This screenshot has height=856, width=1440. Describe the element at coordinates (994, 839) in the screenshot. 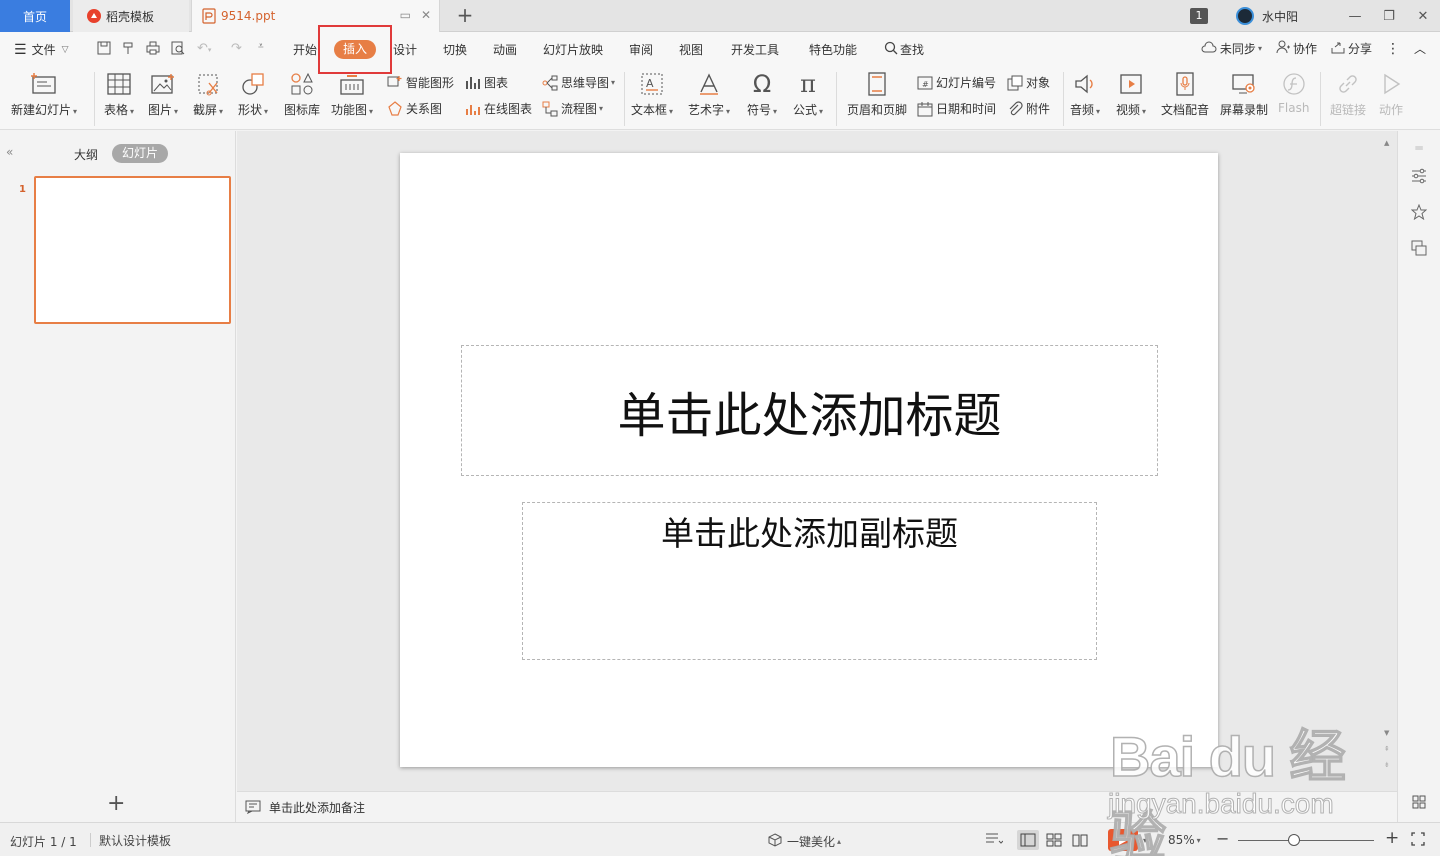

I see `notes-toggle-icon` at that location.